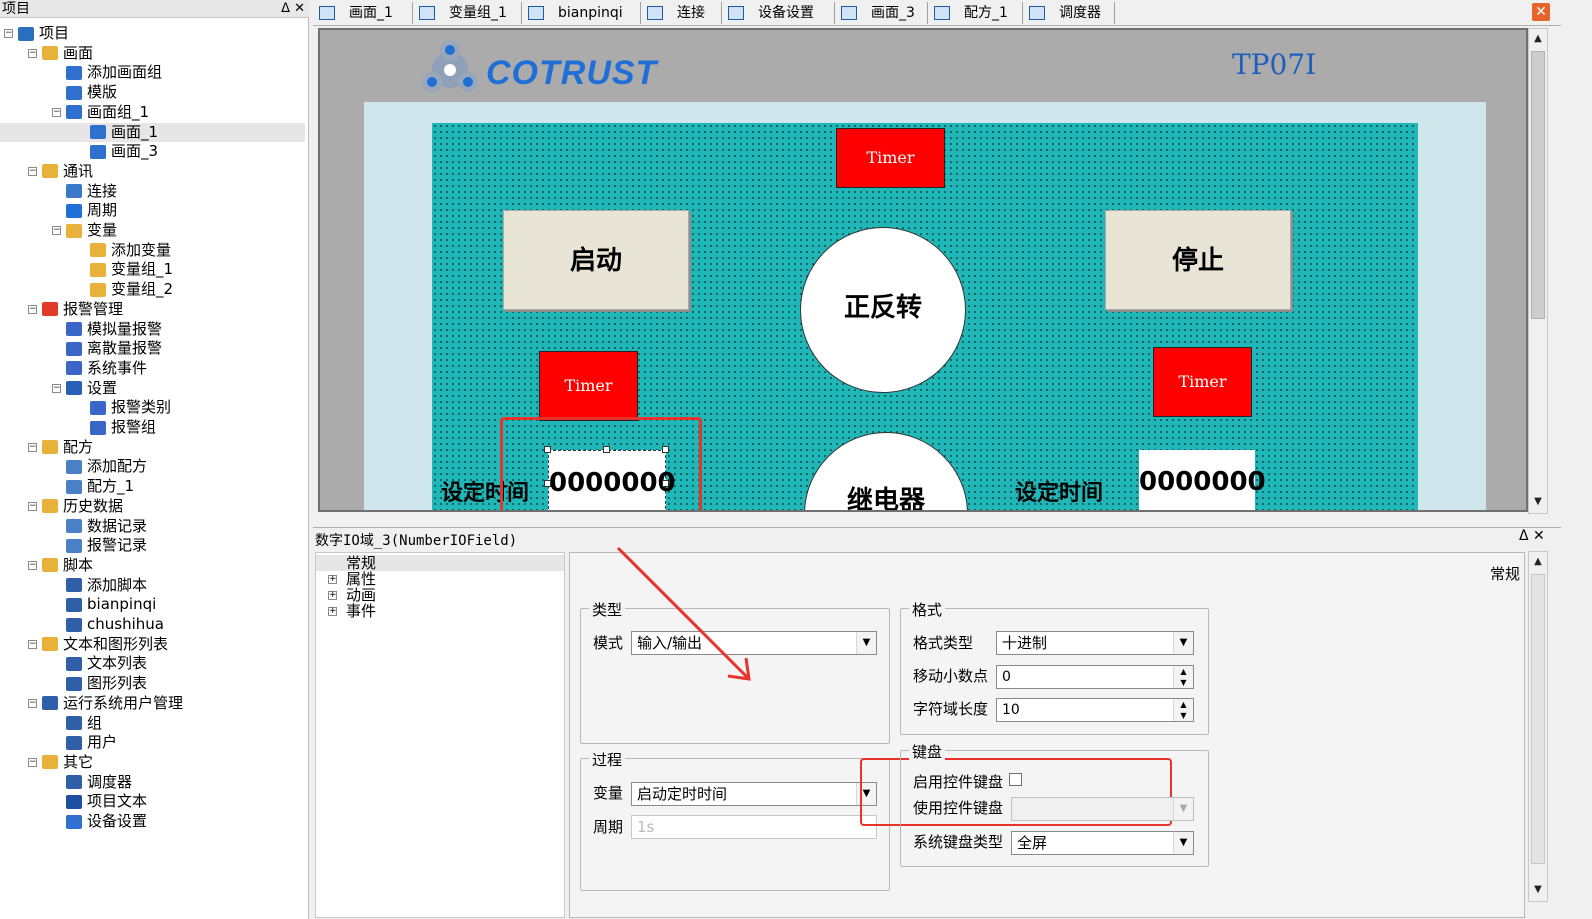  Describe the element at coordinates (778, 13) in the screenshot. I see `tab-5: 设备设置` at that location.